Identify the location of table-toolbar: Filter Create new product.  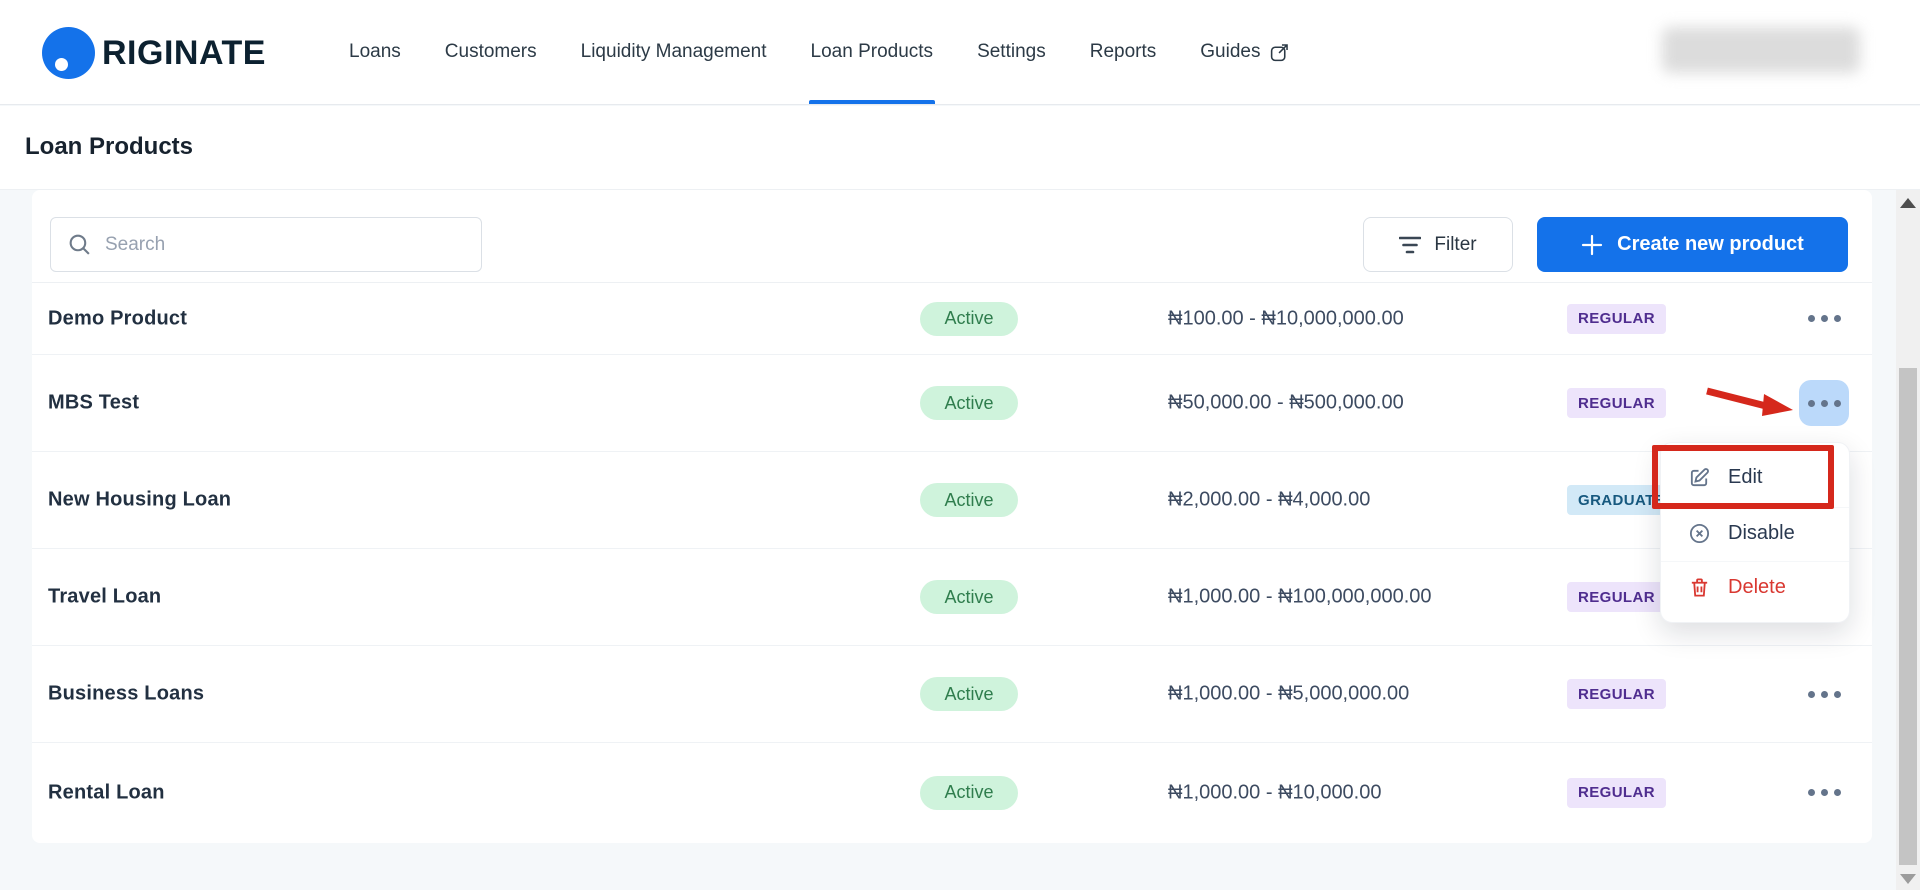
(952, 236).